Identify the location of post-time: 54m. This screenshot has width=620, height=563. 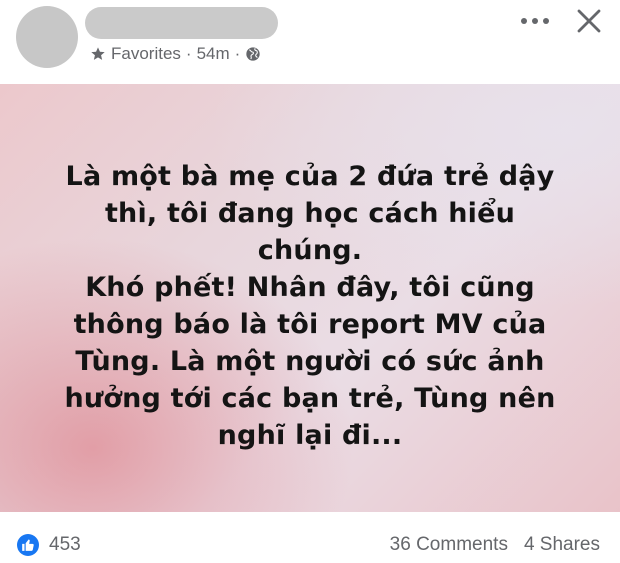
(213, 54).